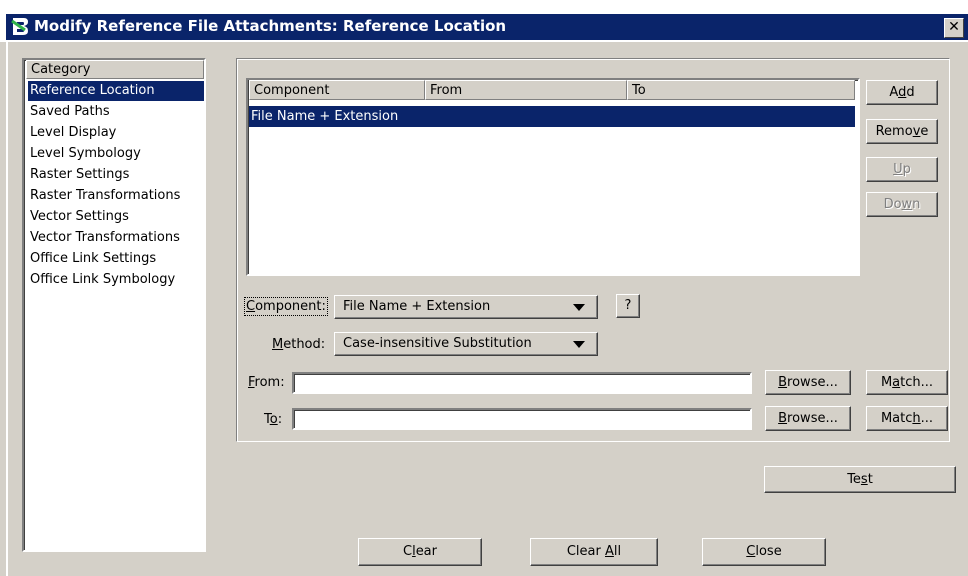  I want to click on category-item-level-display: Level Display, so click(116, 133).